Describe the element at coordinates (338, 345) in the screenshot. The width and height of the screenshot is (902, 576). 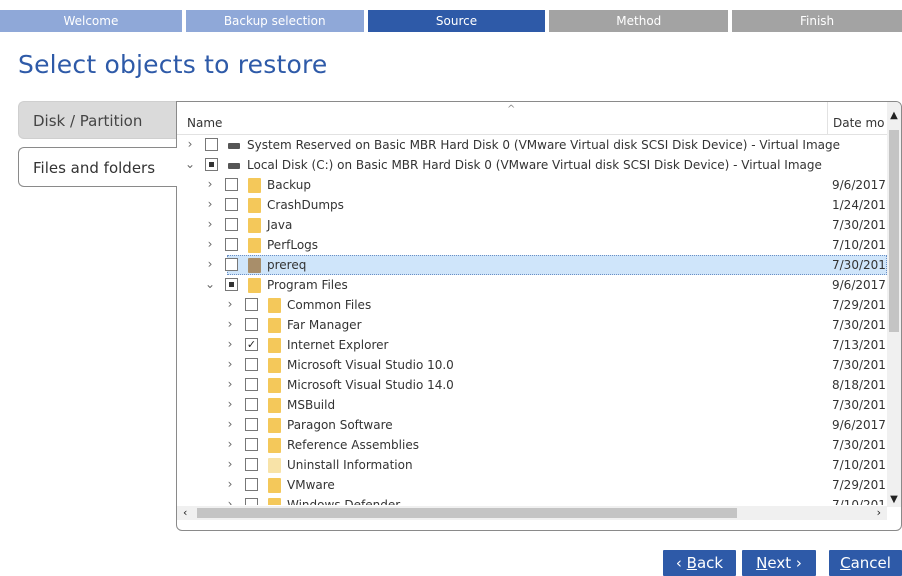
I see `row-label: Internet Explorer` at that location.